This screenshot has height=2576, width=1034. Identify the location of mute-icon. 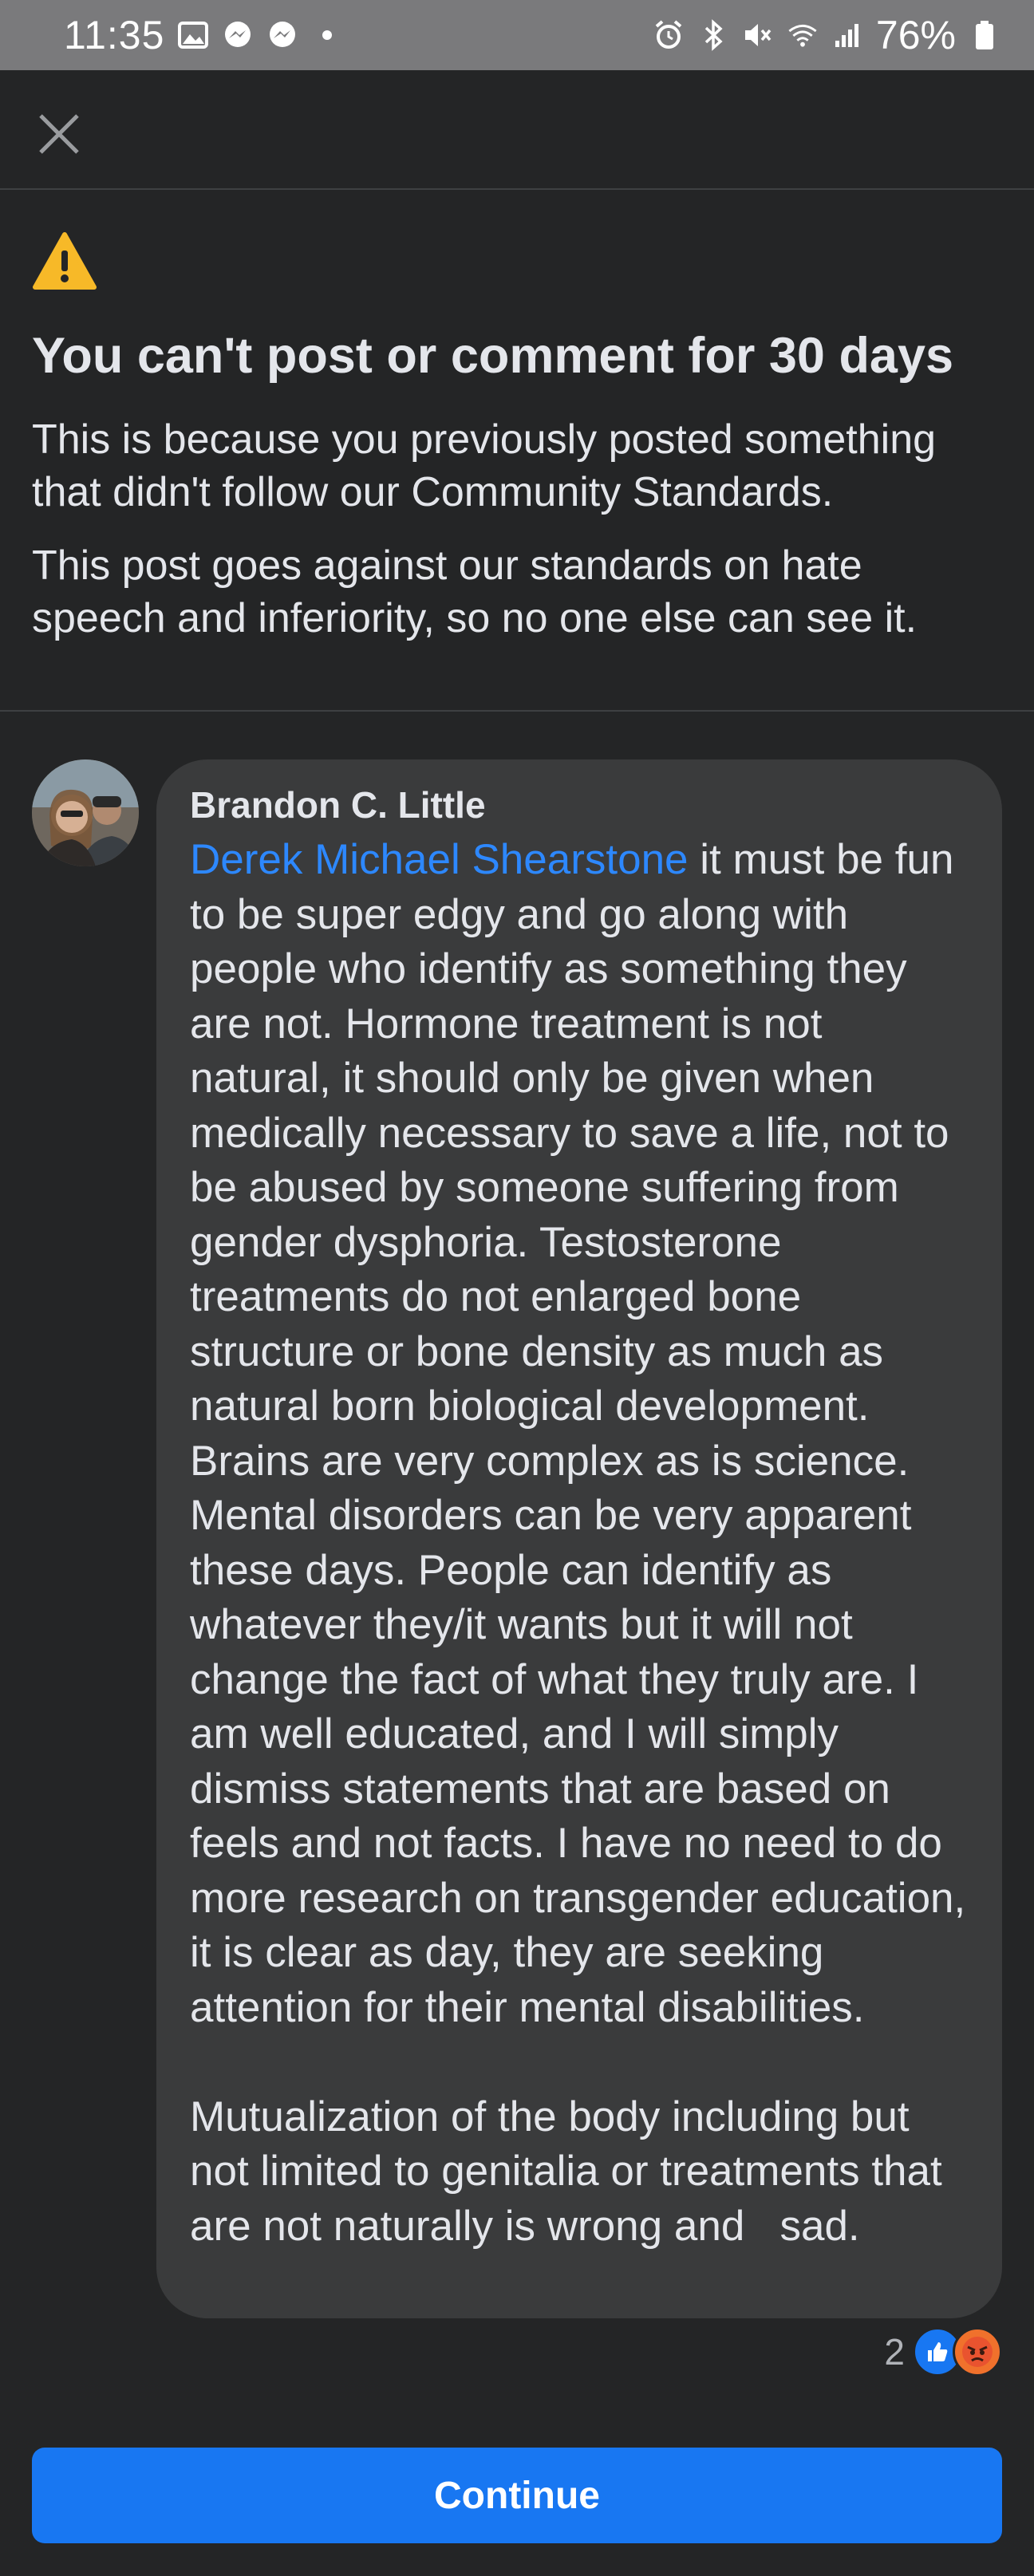
(758, 35).